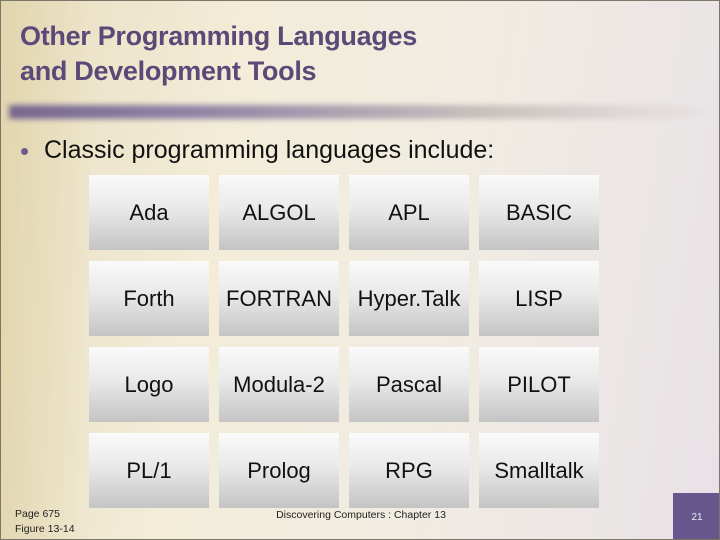 The image size is (720, 540). What do you see at coordinates (149, 212) in the screenshot?
I see `language-cell: Ada` at bounding box center [149, 212].